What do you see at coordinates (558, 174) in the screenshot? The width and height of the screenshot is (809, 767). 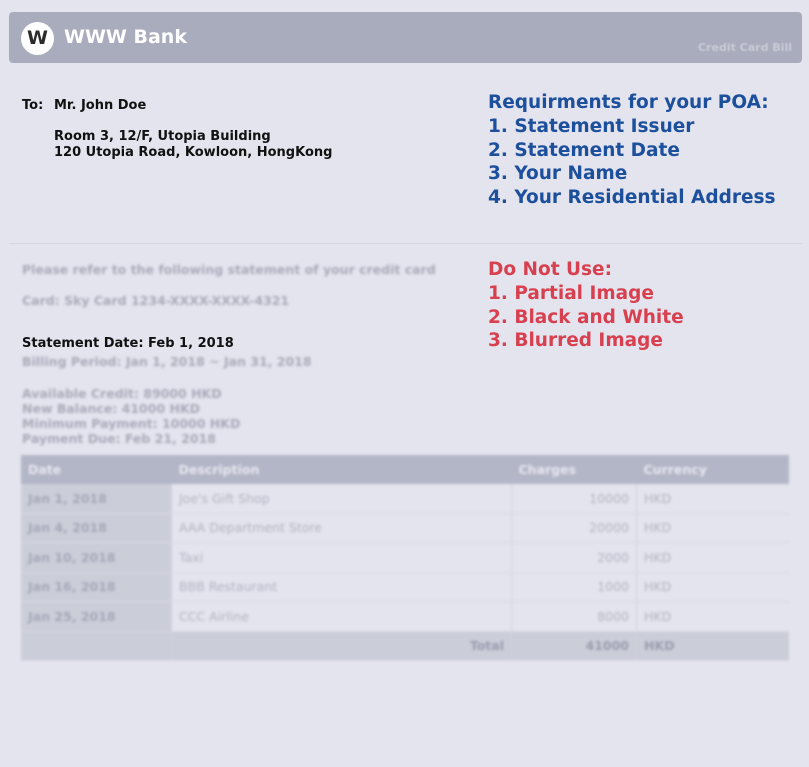 I see `requirement-item: 3. Your Name` at bounding box center [558, 174].